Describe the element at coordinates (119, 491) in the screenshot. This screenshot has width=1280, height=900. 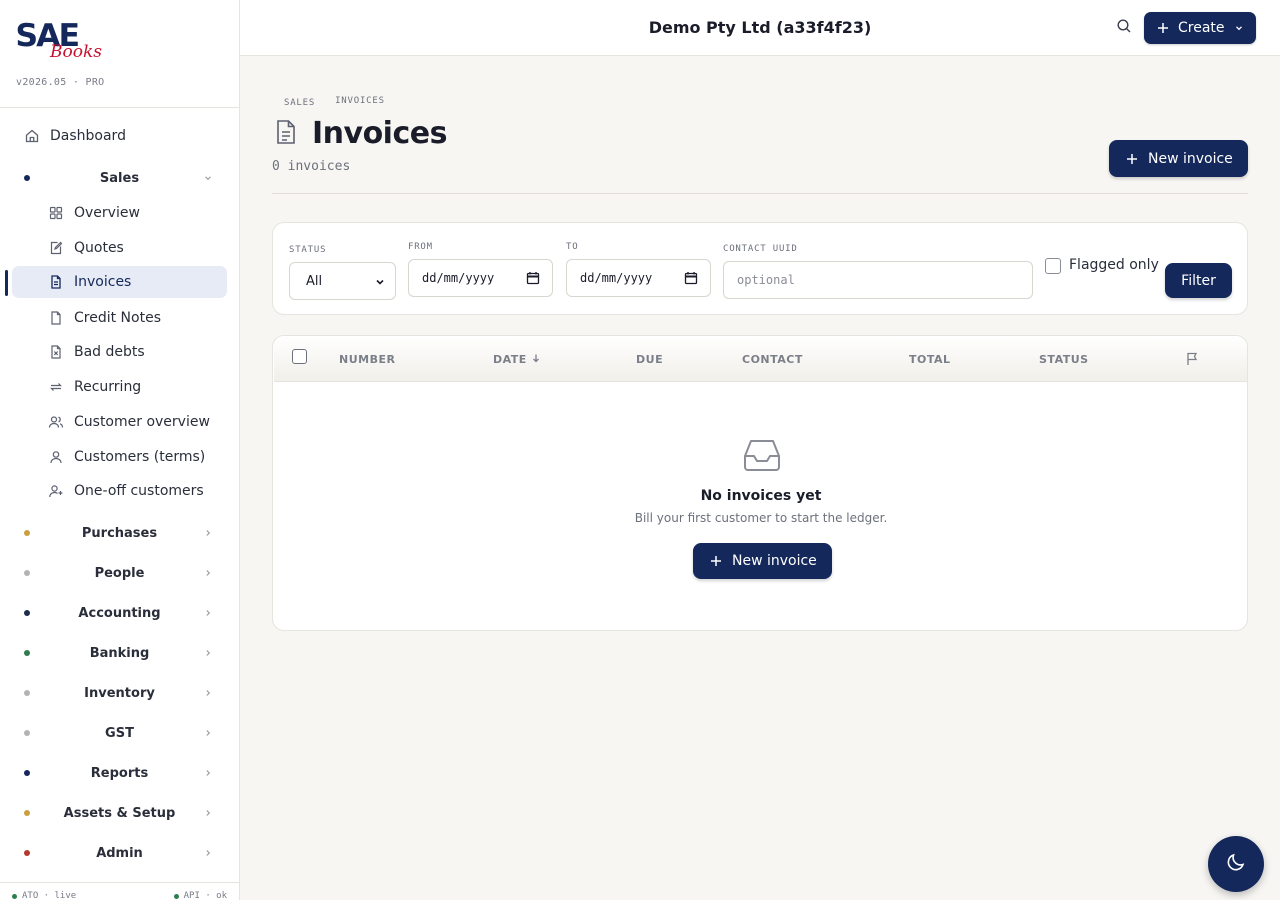
I see `sidebar-item-one-off-customers: One-off customers` at that location.